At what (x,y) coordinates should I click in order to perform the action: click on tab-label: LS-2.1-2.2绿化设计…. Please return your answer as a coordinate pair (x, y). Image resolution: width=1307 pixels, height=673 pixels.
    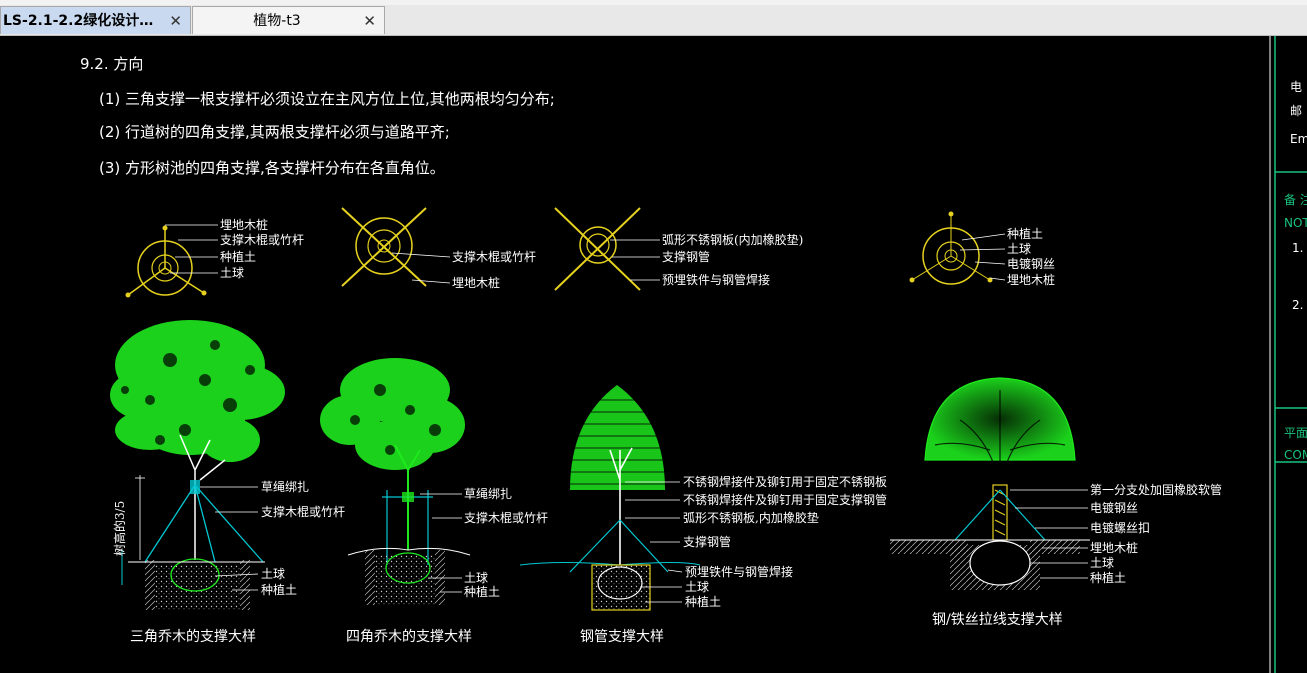
    Looking at the image, I should click on (78, 21).